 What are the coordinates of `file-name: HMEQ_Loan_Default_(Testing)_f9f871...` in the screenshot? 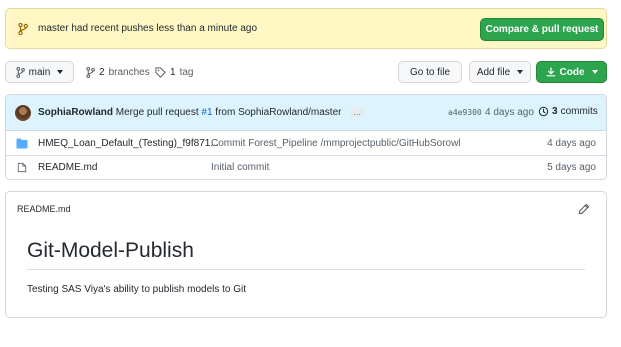 It's located at (128, 143).